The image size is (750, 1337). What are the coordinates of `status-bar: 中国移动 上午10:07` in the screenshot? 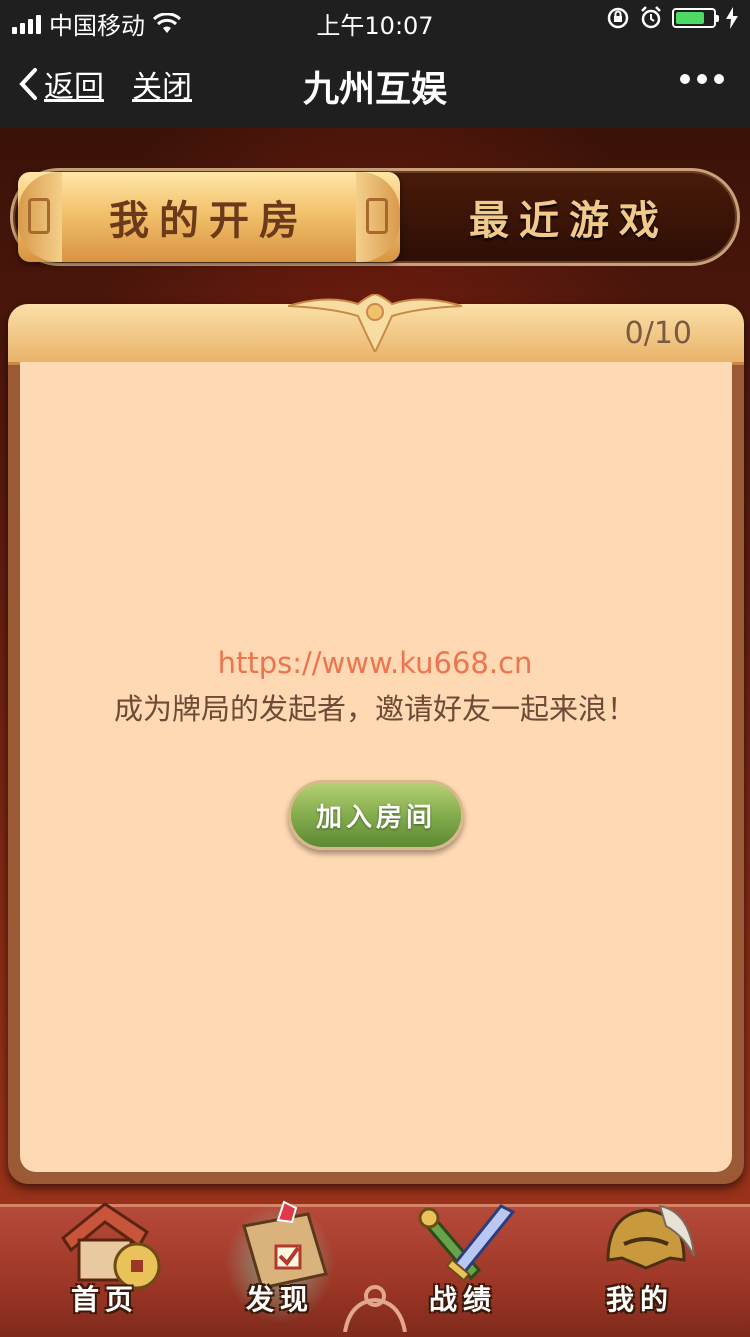 It's located at (375, 20).